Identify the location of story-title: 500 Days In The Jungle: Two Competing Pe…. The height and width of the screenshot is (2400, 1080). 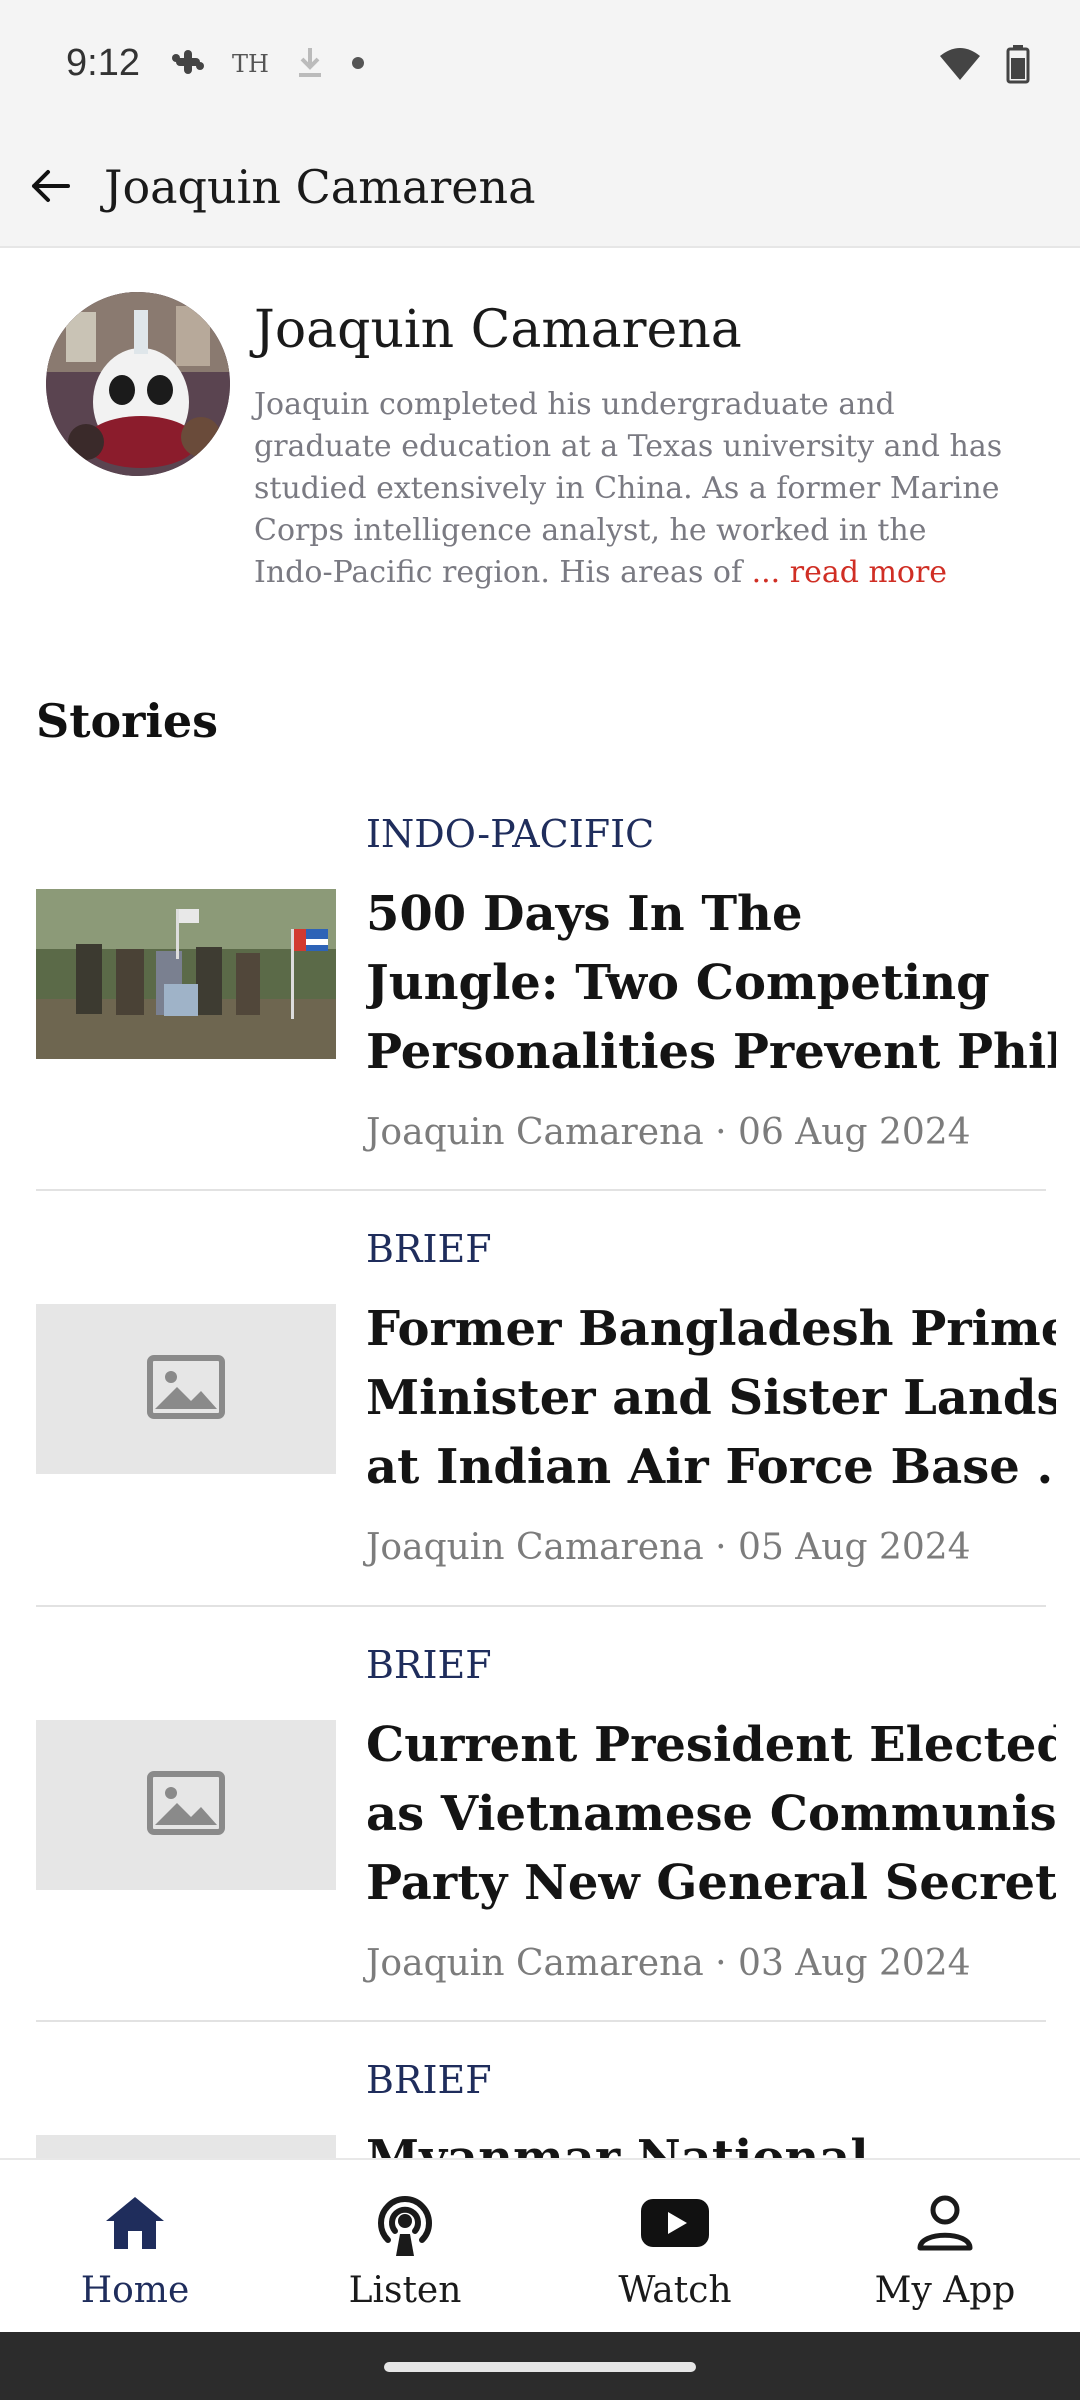
(711, 983).